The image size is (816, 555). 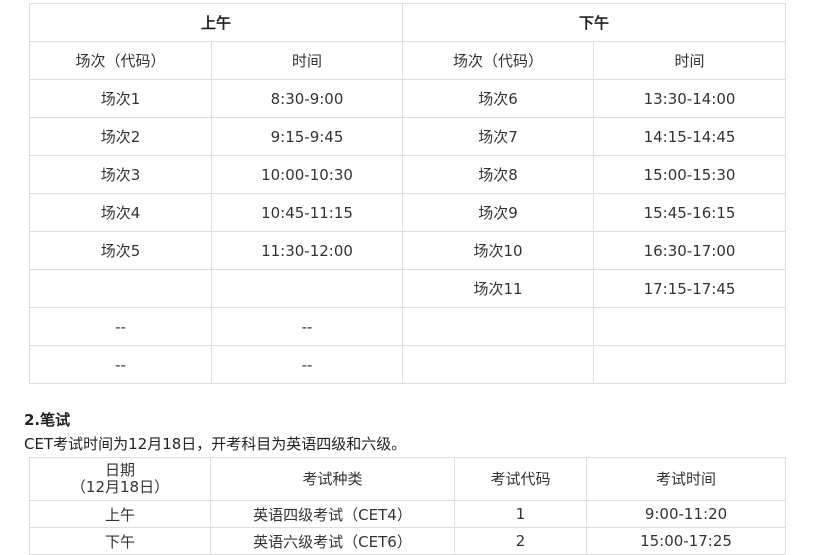 What do you see at coordinates (690, 136) in the screenshot?
I see `pm-time-cell: 14:15-14:45` at bounding box center [690, 136].